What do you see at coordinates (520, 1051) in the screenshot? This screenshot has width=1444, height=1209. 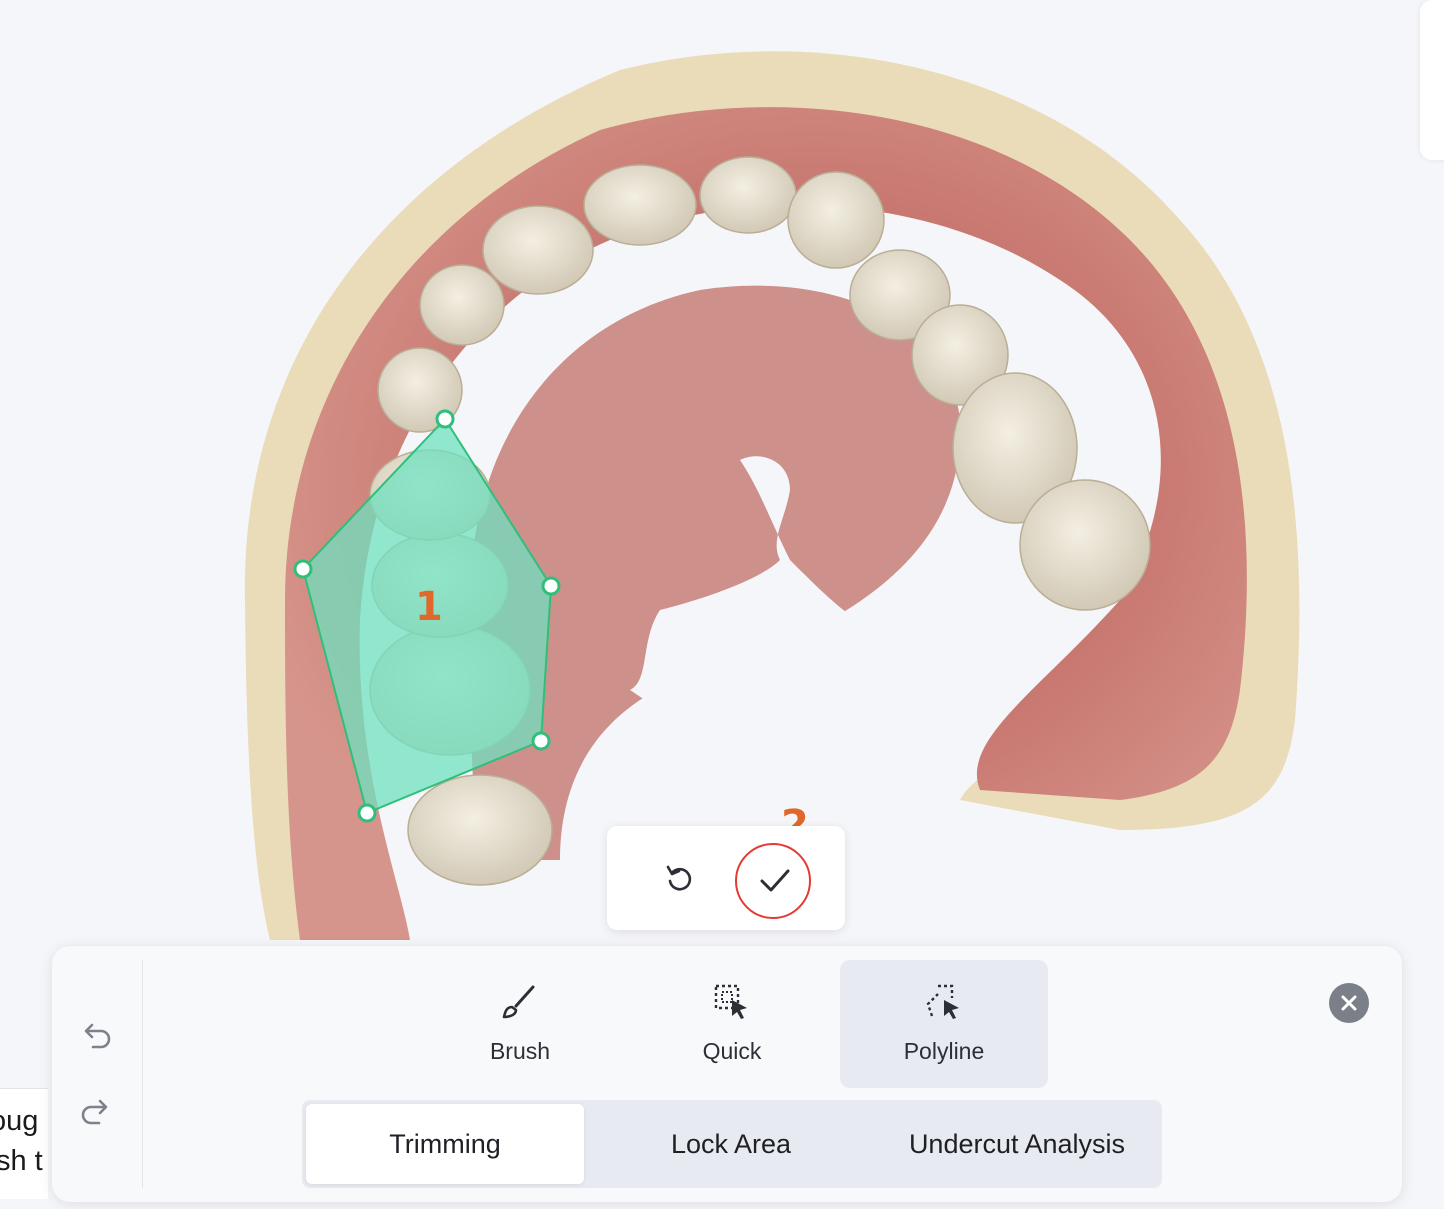 I see `tool-brush-label: Brush` at bounding box center [520, 1051].